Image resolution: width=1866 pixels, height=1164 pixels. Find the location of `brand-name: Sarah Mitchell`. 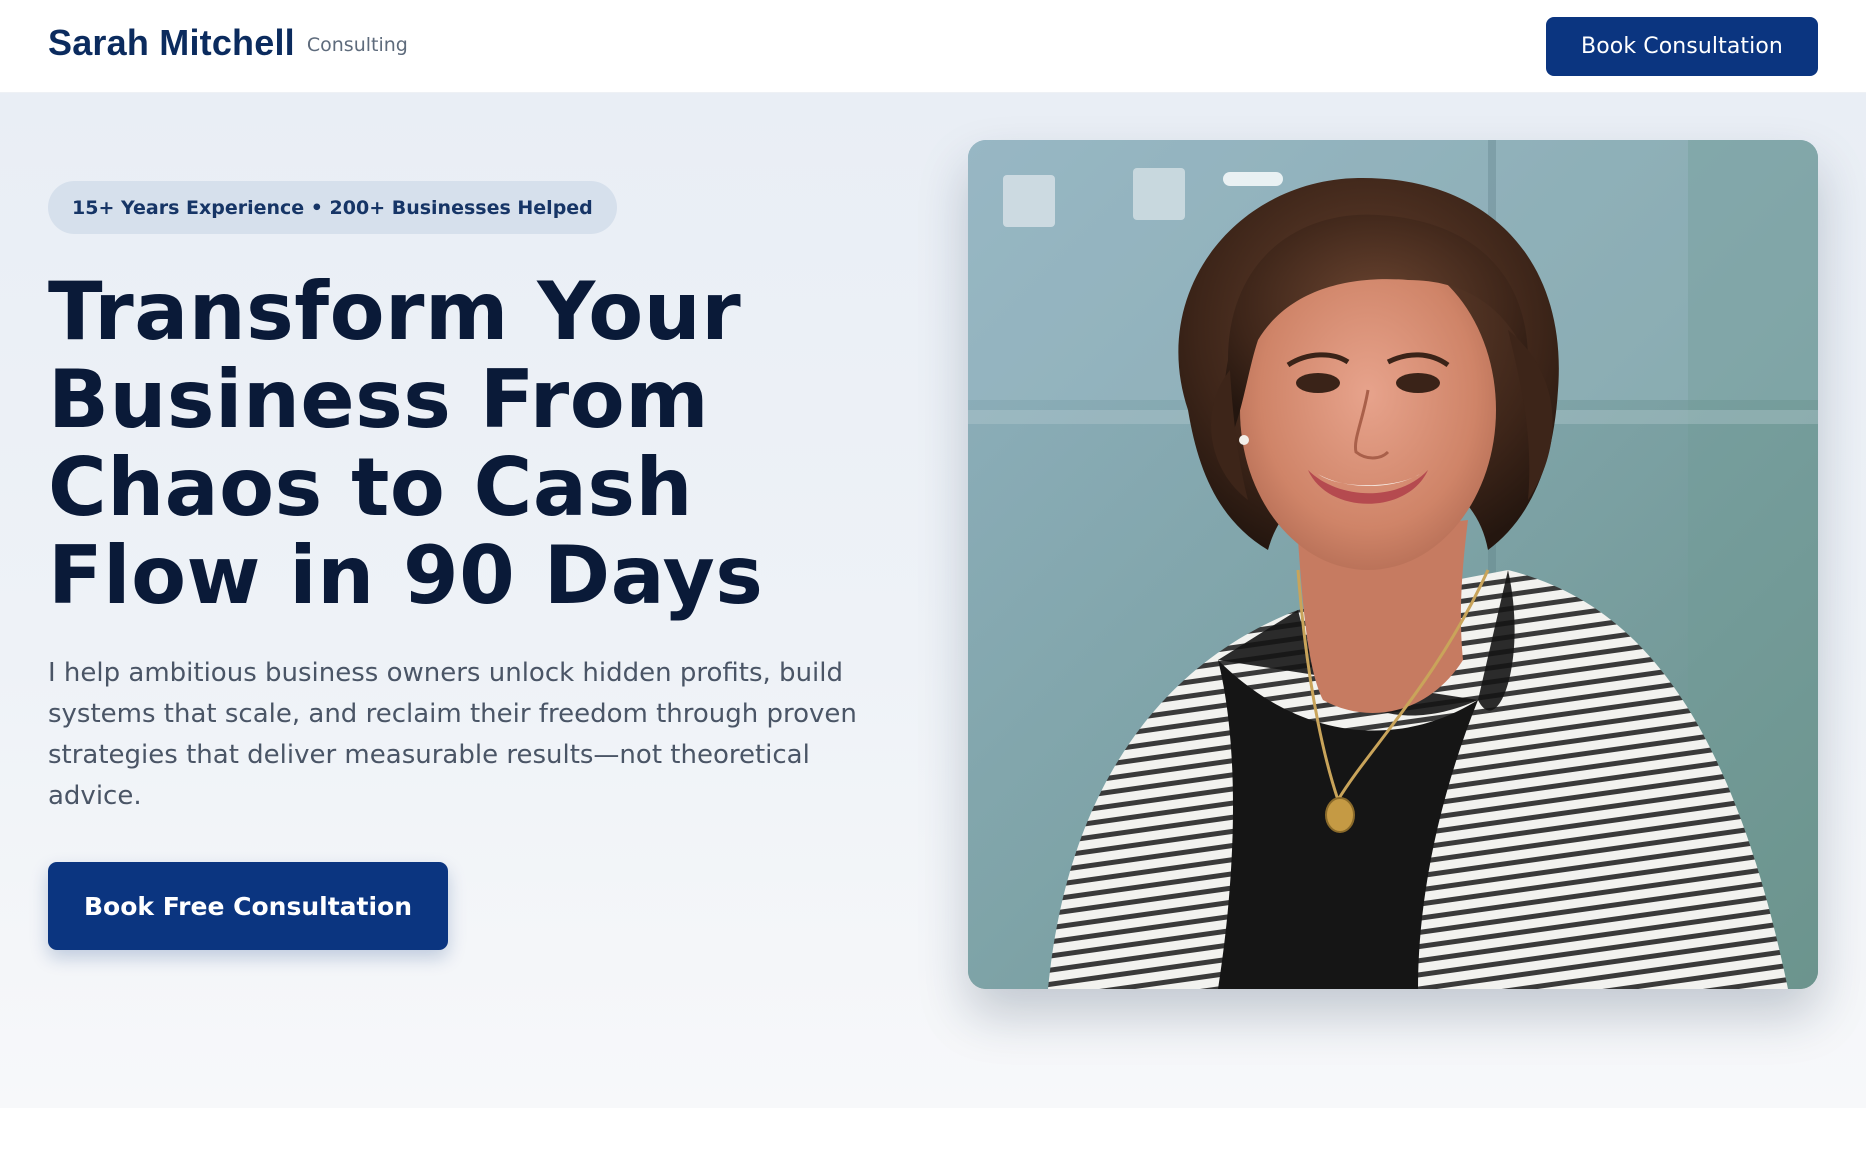

brand-name: Sarah Mitchell is located at coordinates (171, 42).